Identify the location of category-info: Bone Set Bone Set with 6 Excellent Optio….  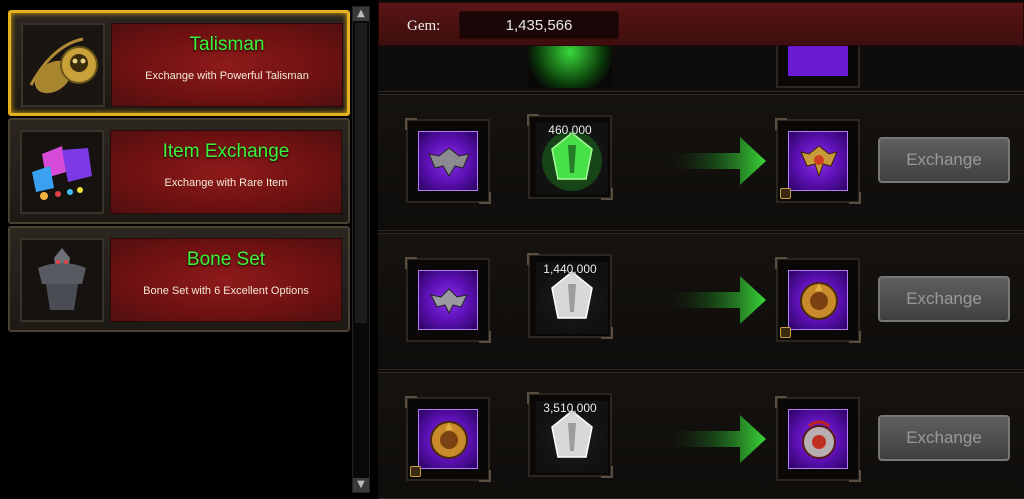
(226, 280).